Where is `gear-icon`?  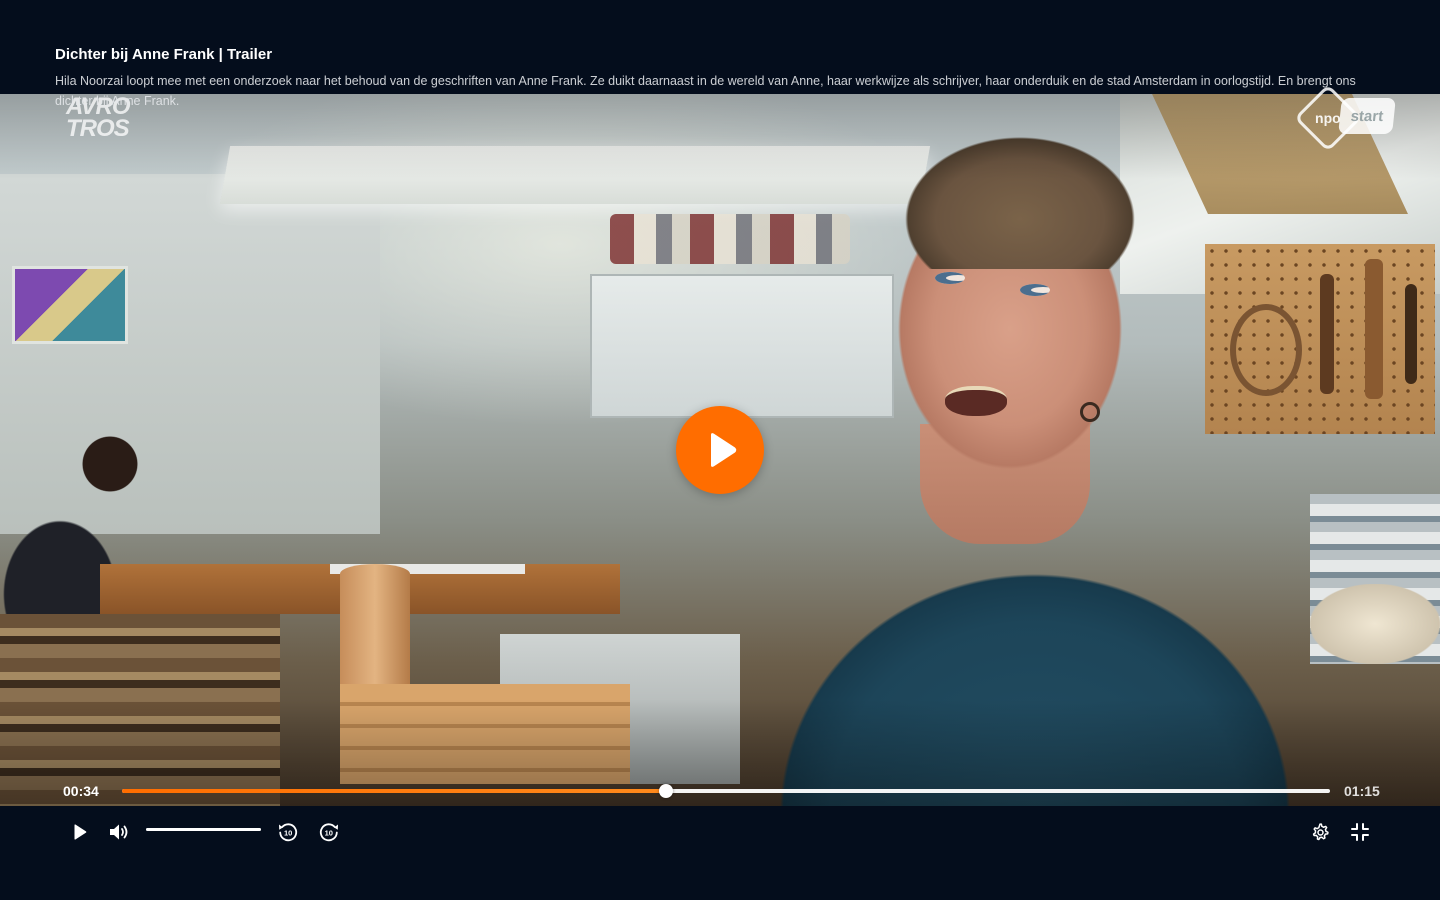 gear-icon is located at coordinates (1320, 832).